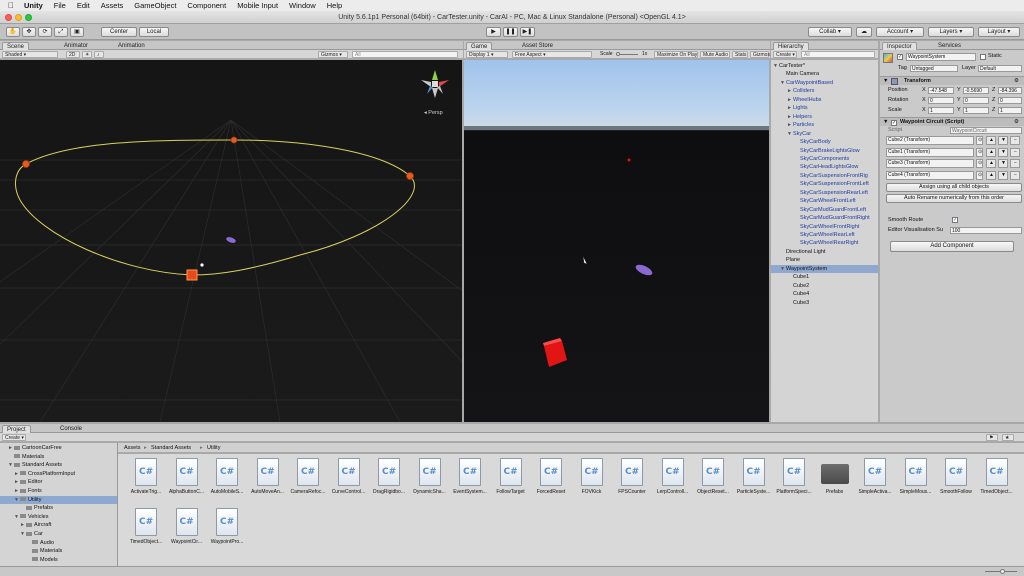  I want to click on 2d-toggle: 2D, so click(73, 54).